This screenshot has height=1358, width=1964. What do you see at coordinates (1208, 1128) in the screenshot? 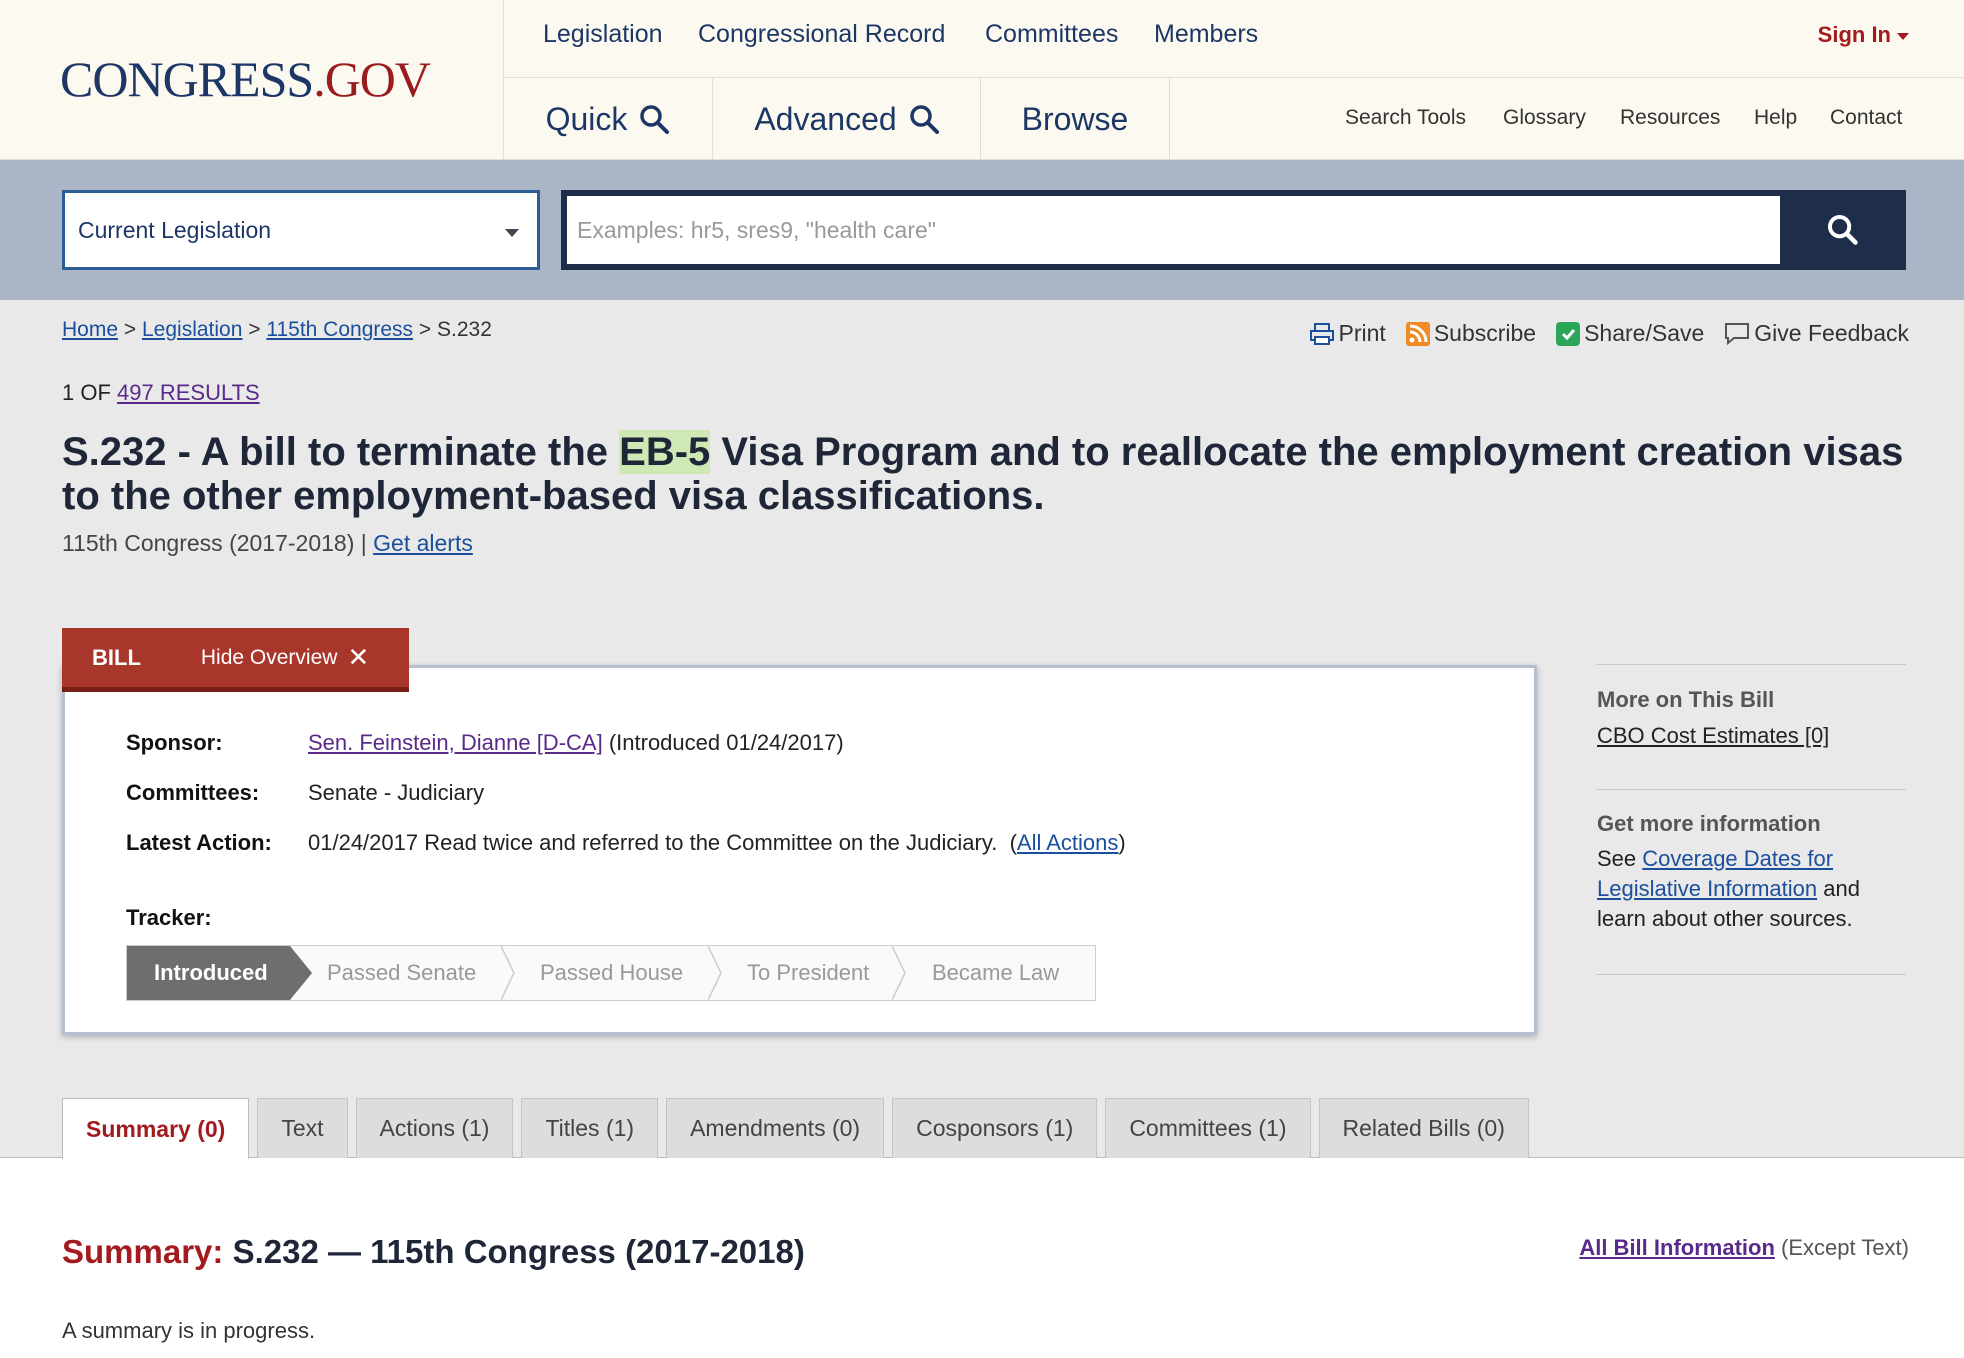
I see `tab-committees: Committees (1)` at bounding box center [1208, 1128].